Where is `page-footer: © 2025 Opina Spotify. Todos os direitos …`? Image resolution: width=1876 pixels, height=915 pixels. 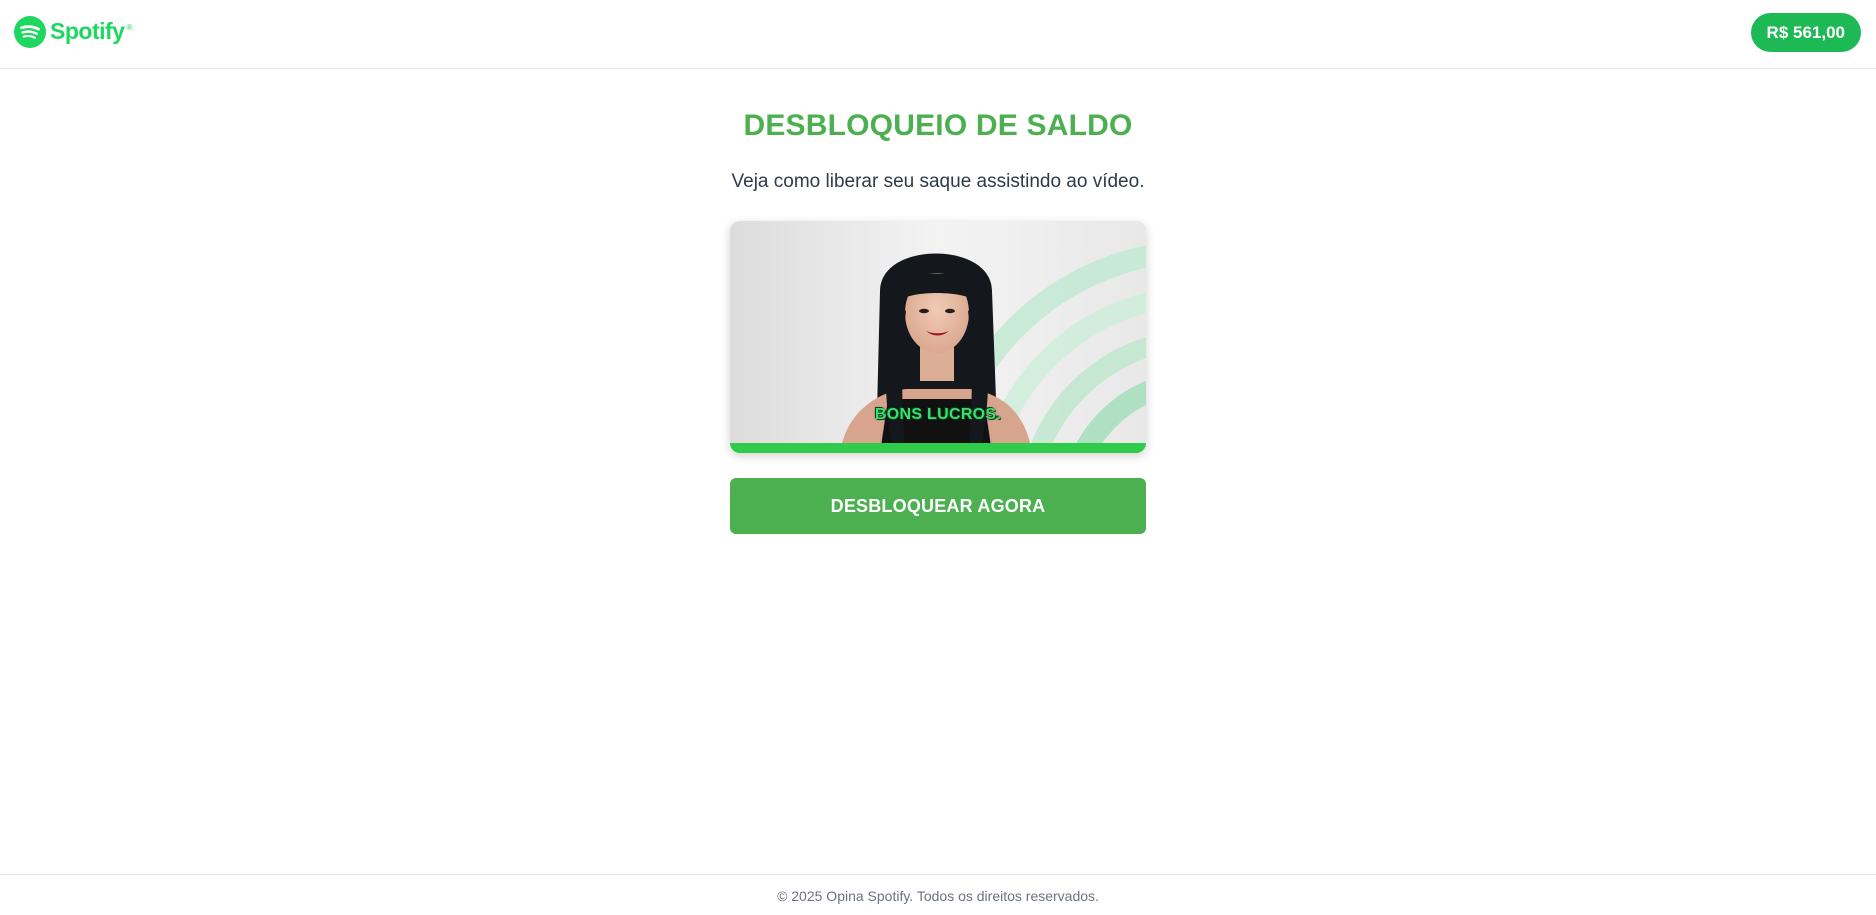 page-footer: © 2025 Opina Spotify. Todos os direitos … is located at coordinates (938, 894).